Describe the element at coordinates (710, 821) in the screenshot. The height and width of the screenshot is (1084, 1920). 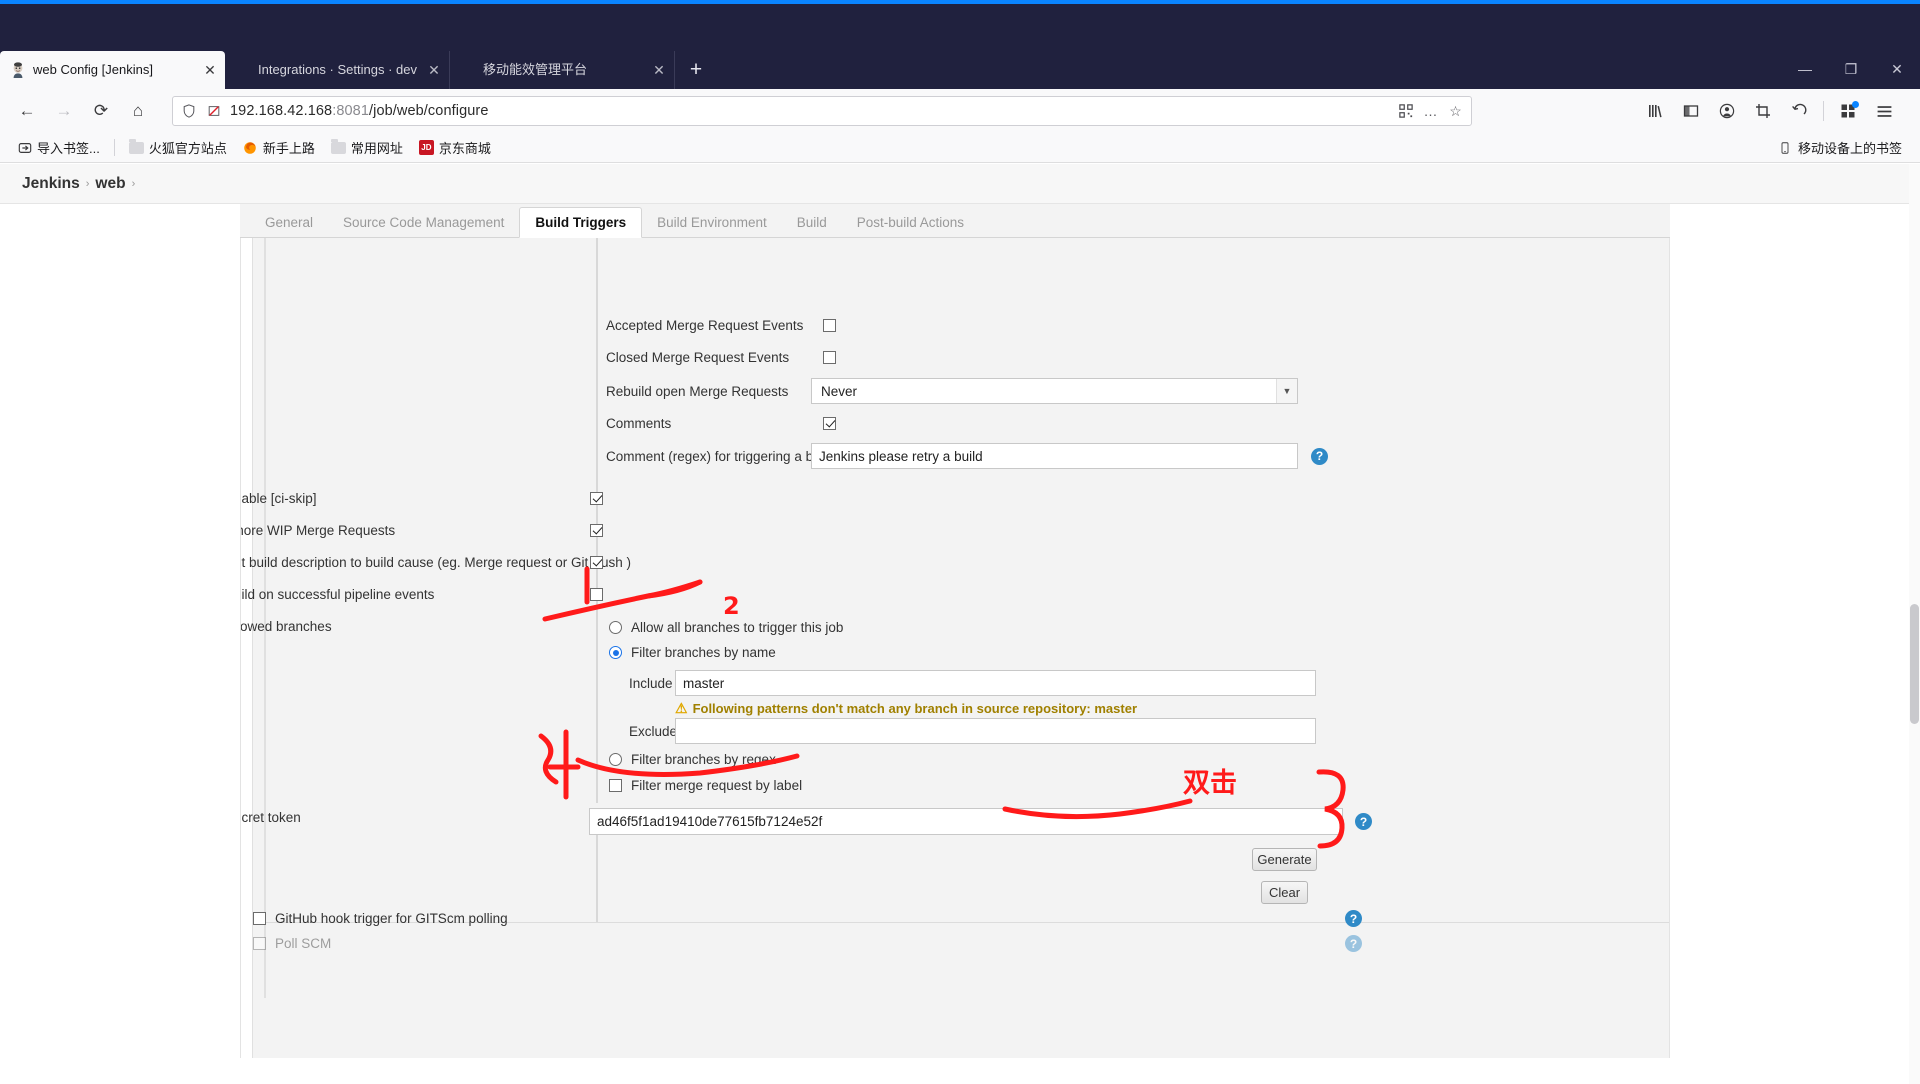
I see `secret-token-value: ad46f5f1ad19410de77615fb7124e52f` at that location.